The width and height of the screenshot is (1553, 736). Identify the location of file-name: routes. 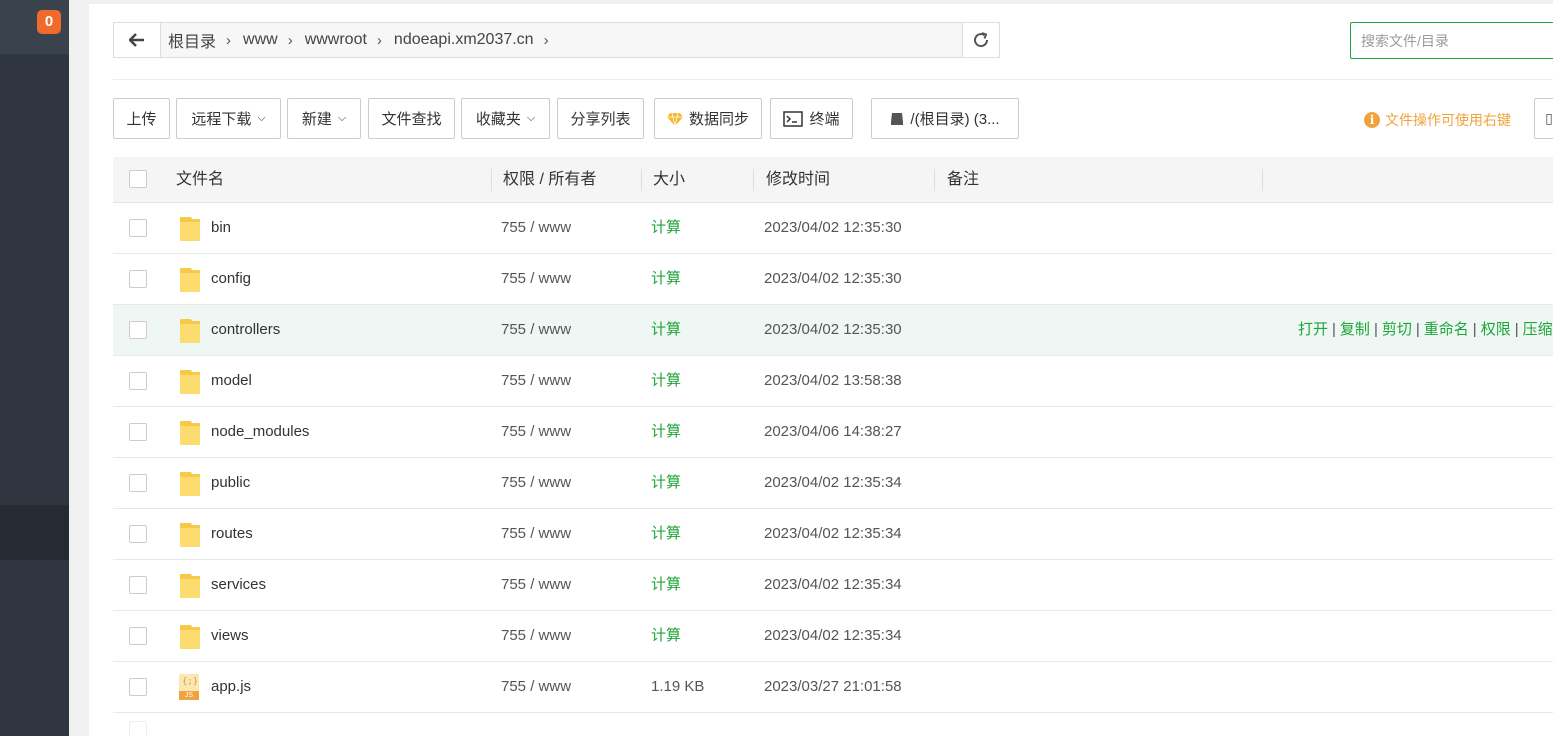
(232, 534).